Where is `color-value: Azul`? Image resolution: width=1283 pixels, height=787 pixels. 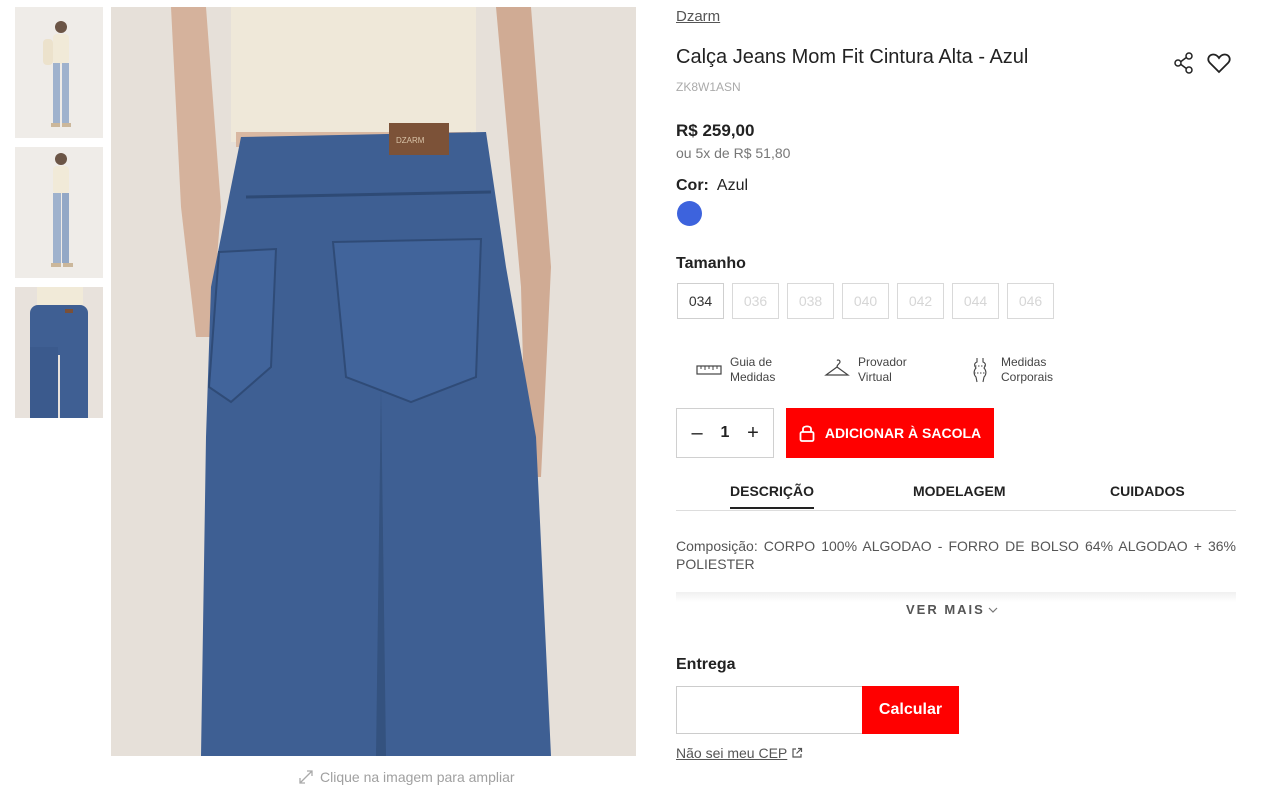
color-value: Azul is located at coordinates (732, 185).